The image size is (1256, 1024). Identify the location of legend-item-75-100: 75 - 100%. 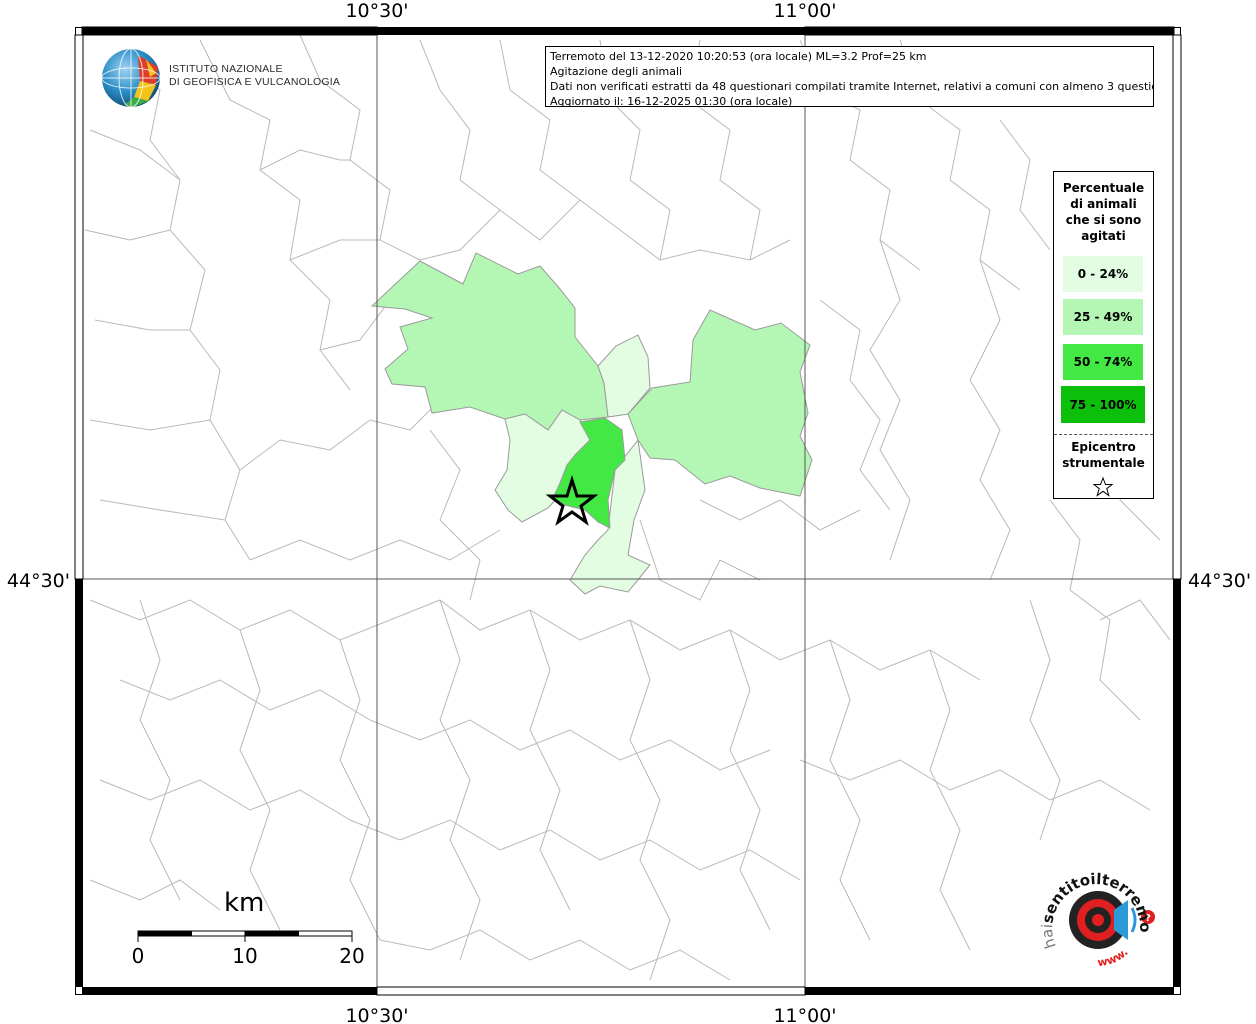
(1103, 404).